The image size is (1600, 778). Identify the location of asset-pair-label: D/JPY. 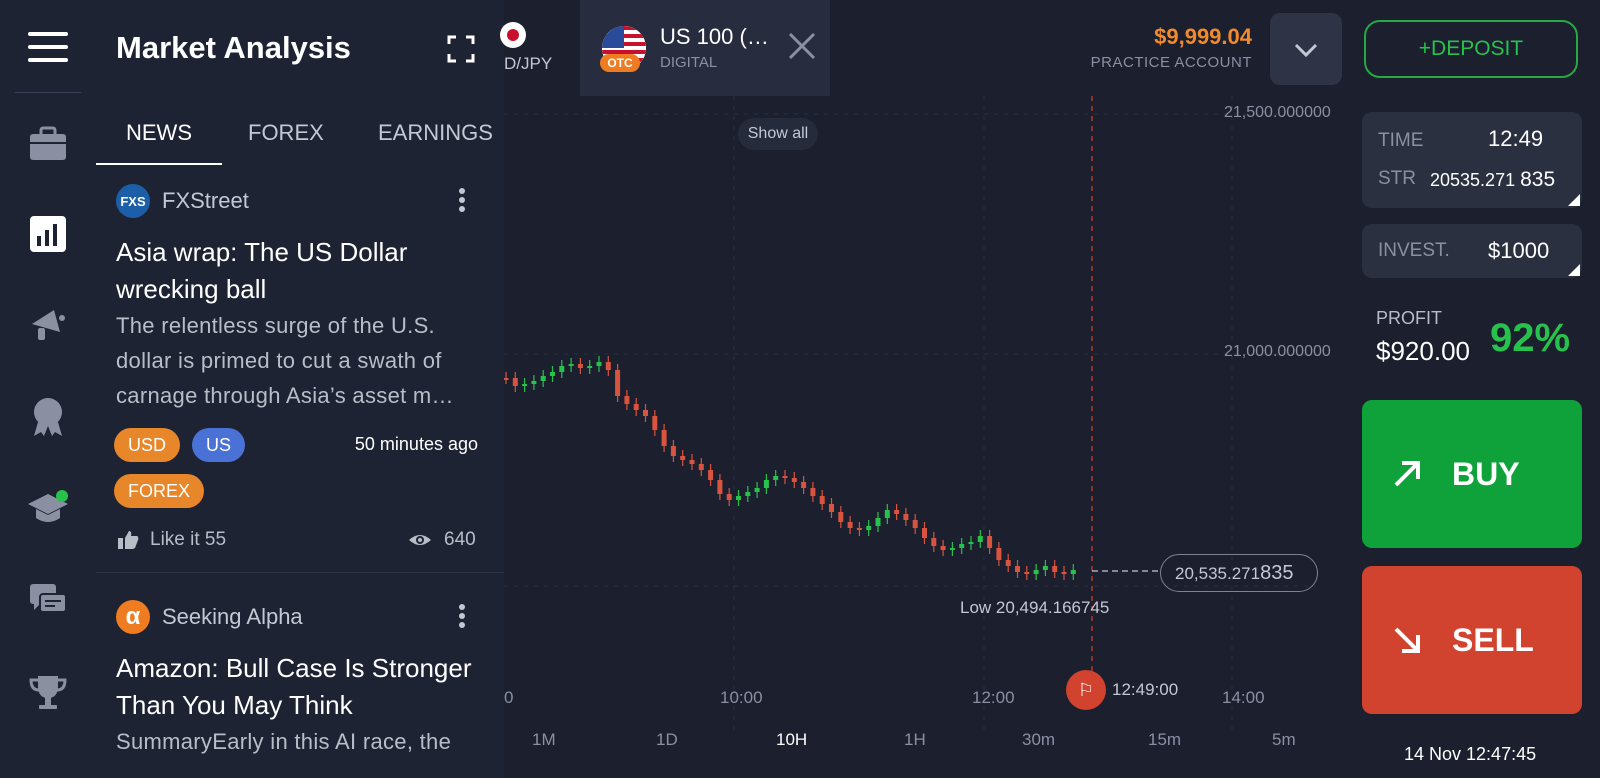
(528, 63).